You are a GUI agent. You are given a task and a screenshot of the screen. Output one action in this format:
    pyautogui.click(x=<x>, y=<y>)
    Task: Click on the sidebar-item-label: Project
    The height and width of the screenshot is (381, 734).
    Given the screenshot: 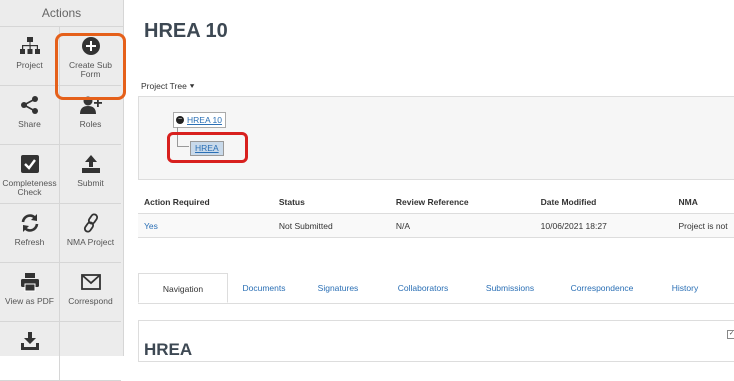 What is the action you would take?
    pyautogui.click(x=29, y=65)
    